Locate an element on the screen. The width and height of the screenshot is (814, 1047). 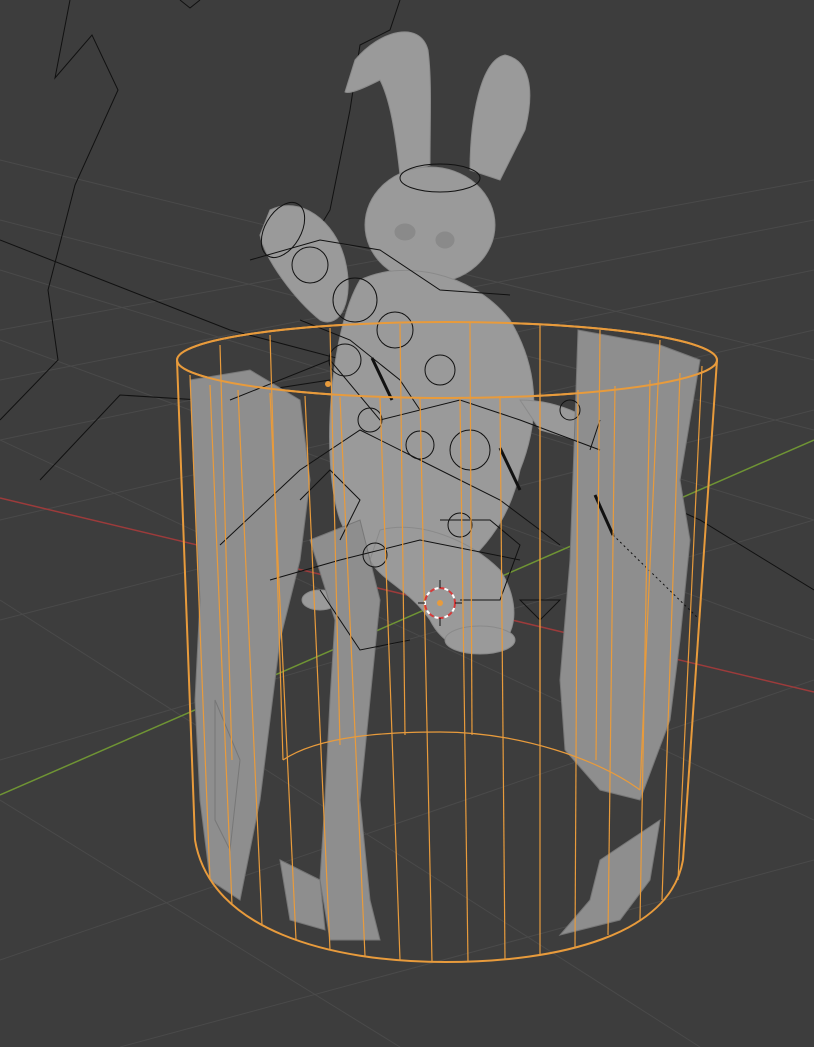
rabbit-foot is located at coordinates (480, 640).